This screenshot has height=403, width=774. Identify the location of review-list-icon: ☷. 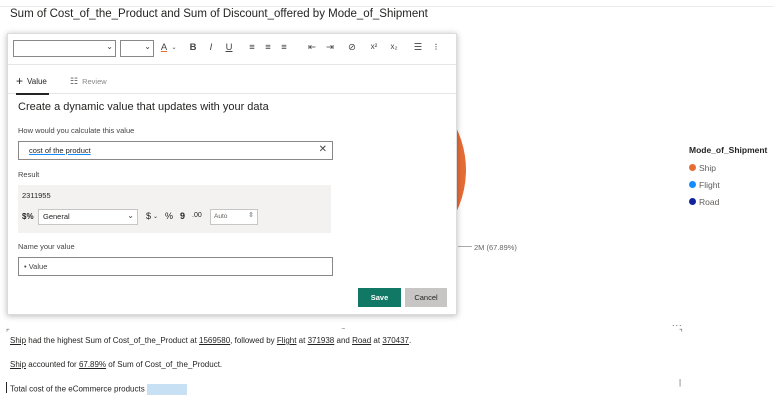
(74, 80).